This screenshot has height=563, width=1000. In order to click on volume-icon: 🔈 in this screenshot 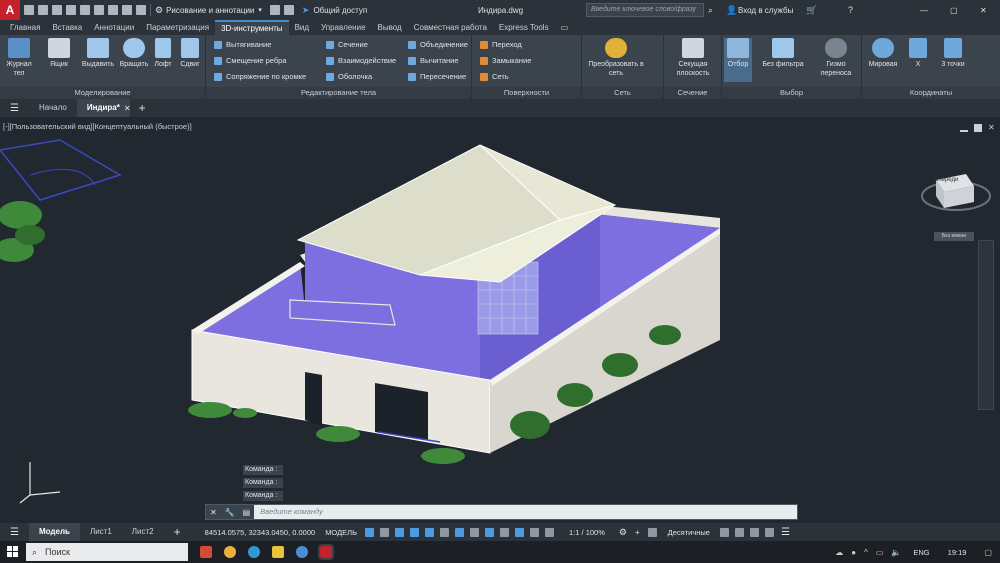, I will do `click(896, 552)`.